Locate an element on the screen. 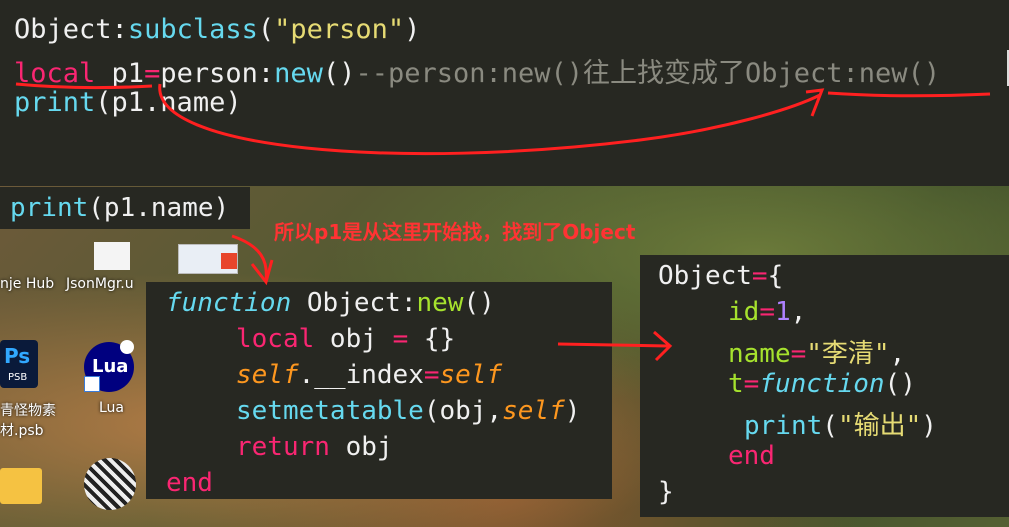 The height and width of the screenshot is (527, 1009). photoshop-icon: Ps PSB is located at coordinates (19, 364).